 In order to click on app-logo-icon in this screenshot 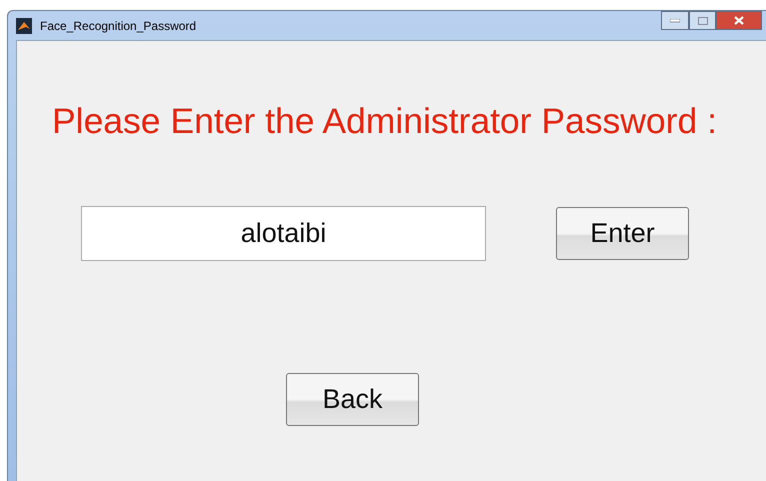, I will do `click(24, 26)`.